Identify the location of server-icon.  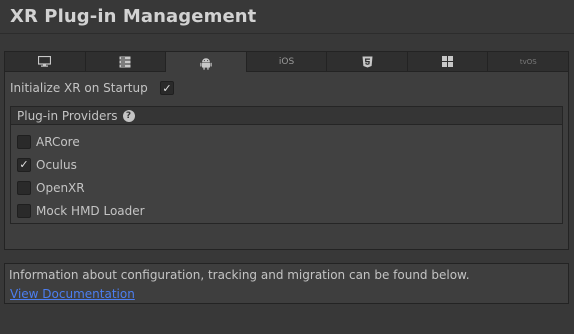
(125, 61).